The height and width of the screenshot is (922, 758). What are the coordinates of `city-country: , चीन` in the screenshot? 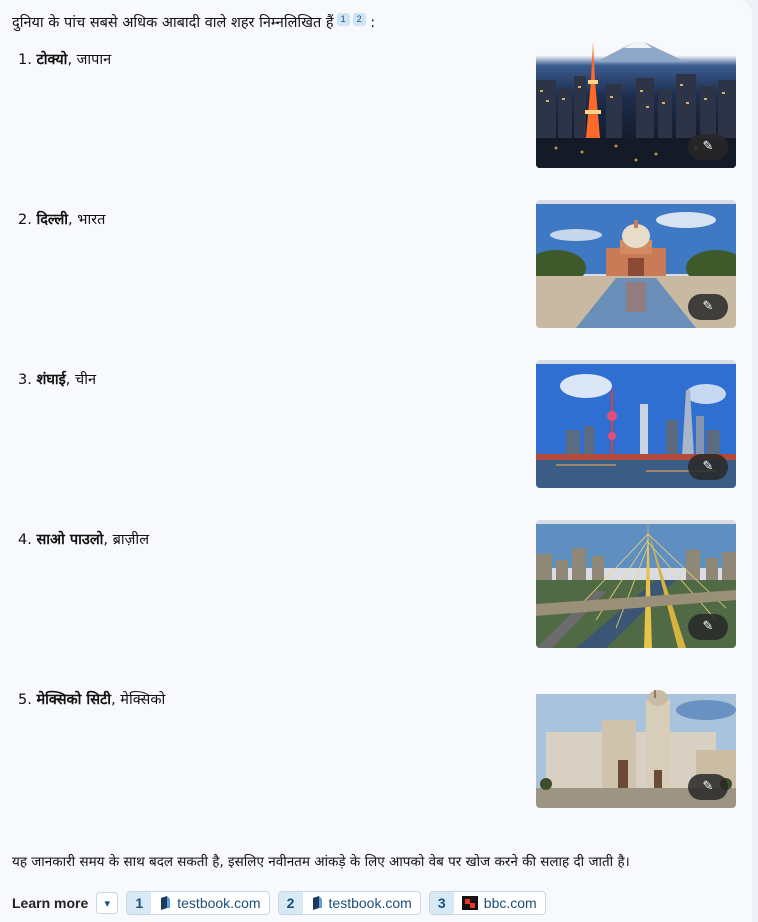 It's located at (80, 380).